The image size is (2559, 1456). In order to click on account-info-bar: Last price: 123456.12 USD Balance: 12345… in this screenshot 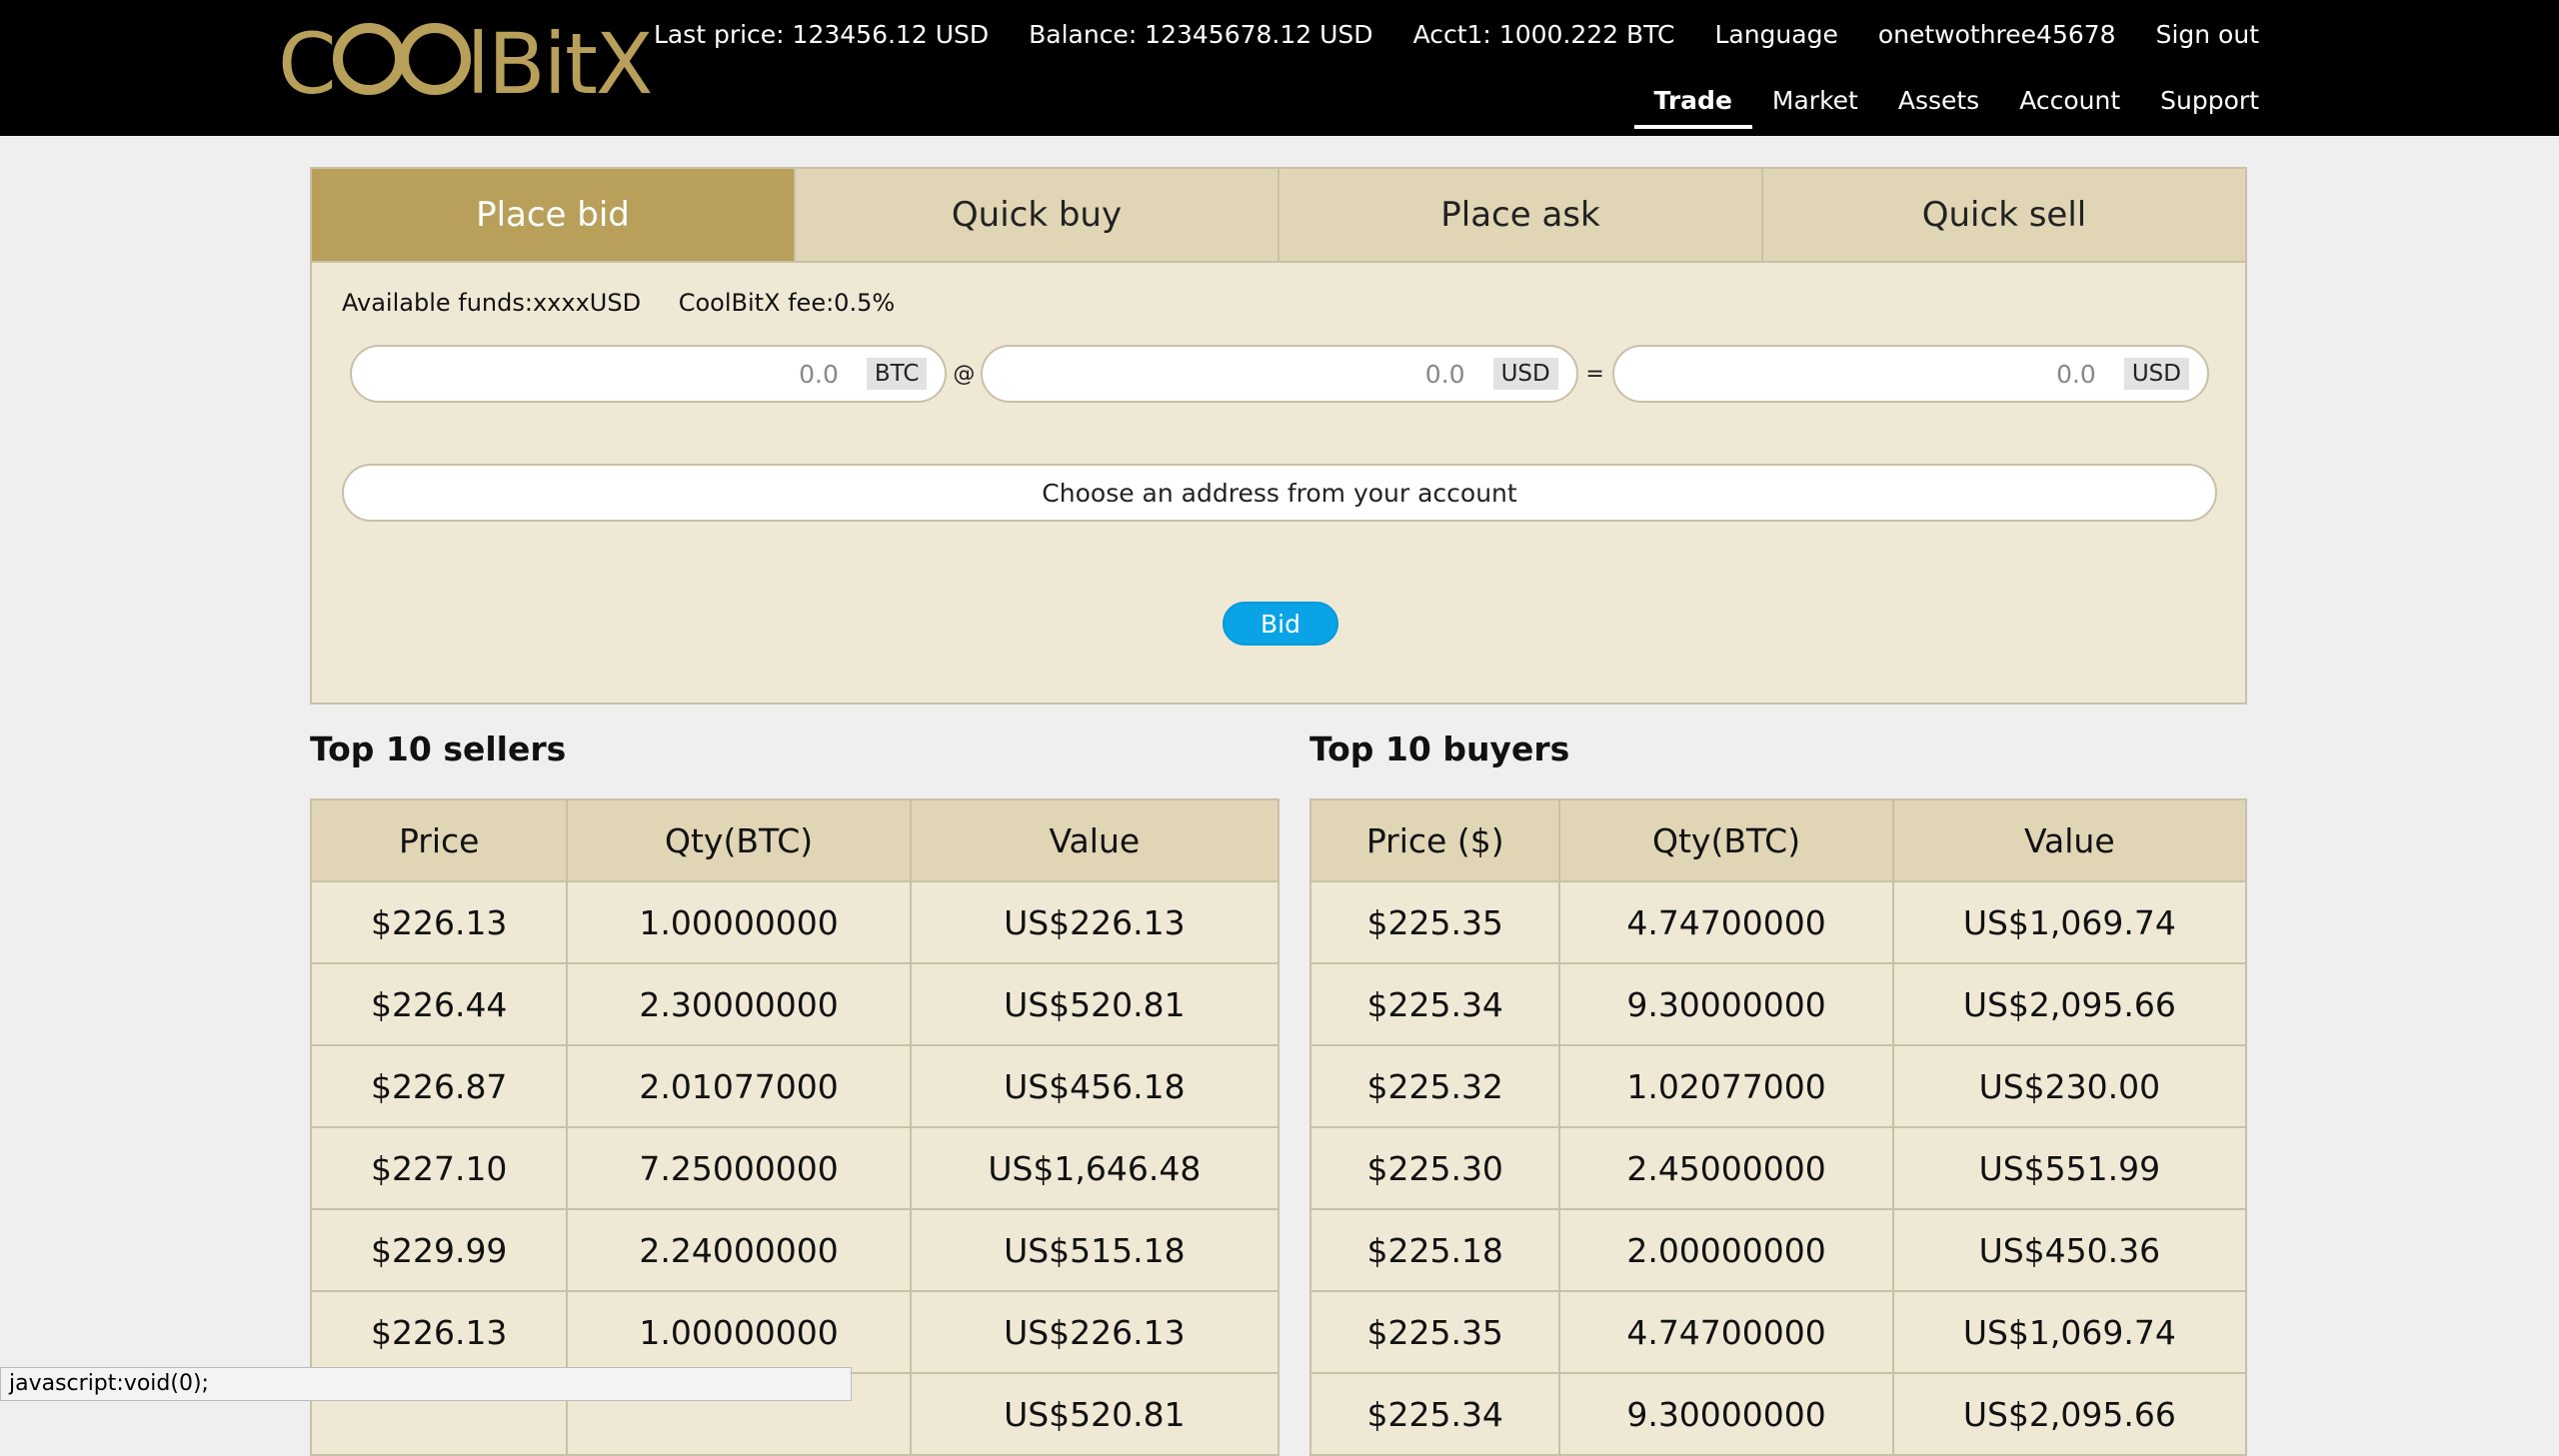, I will do `click(1456, 34)`.